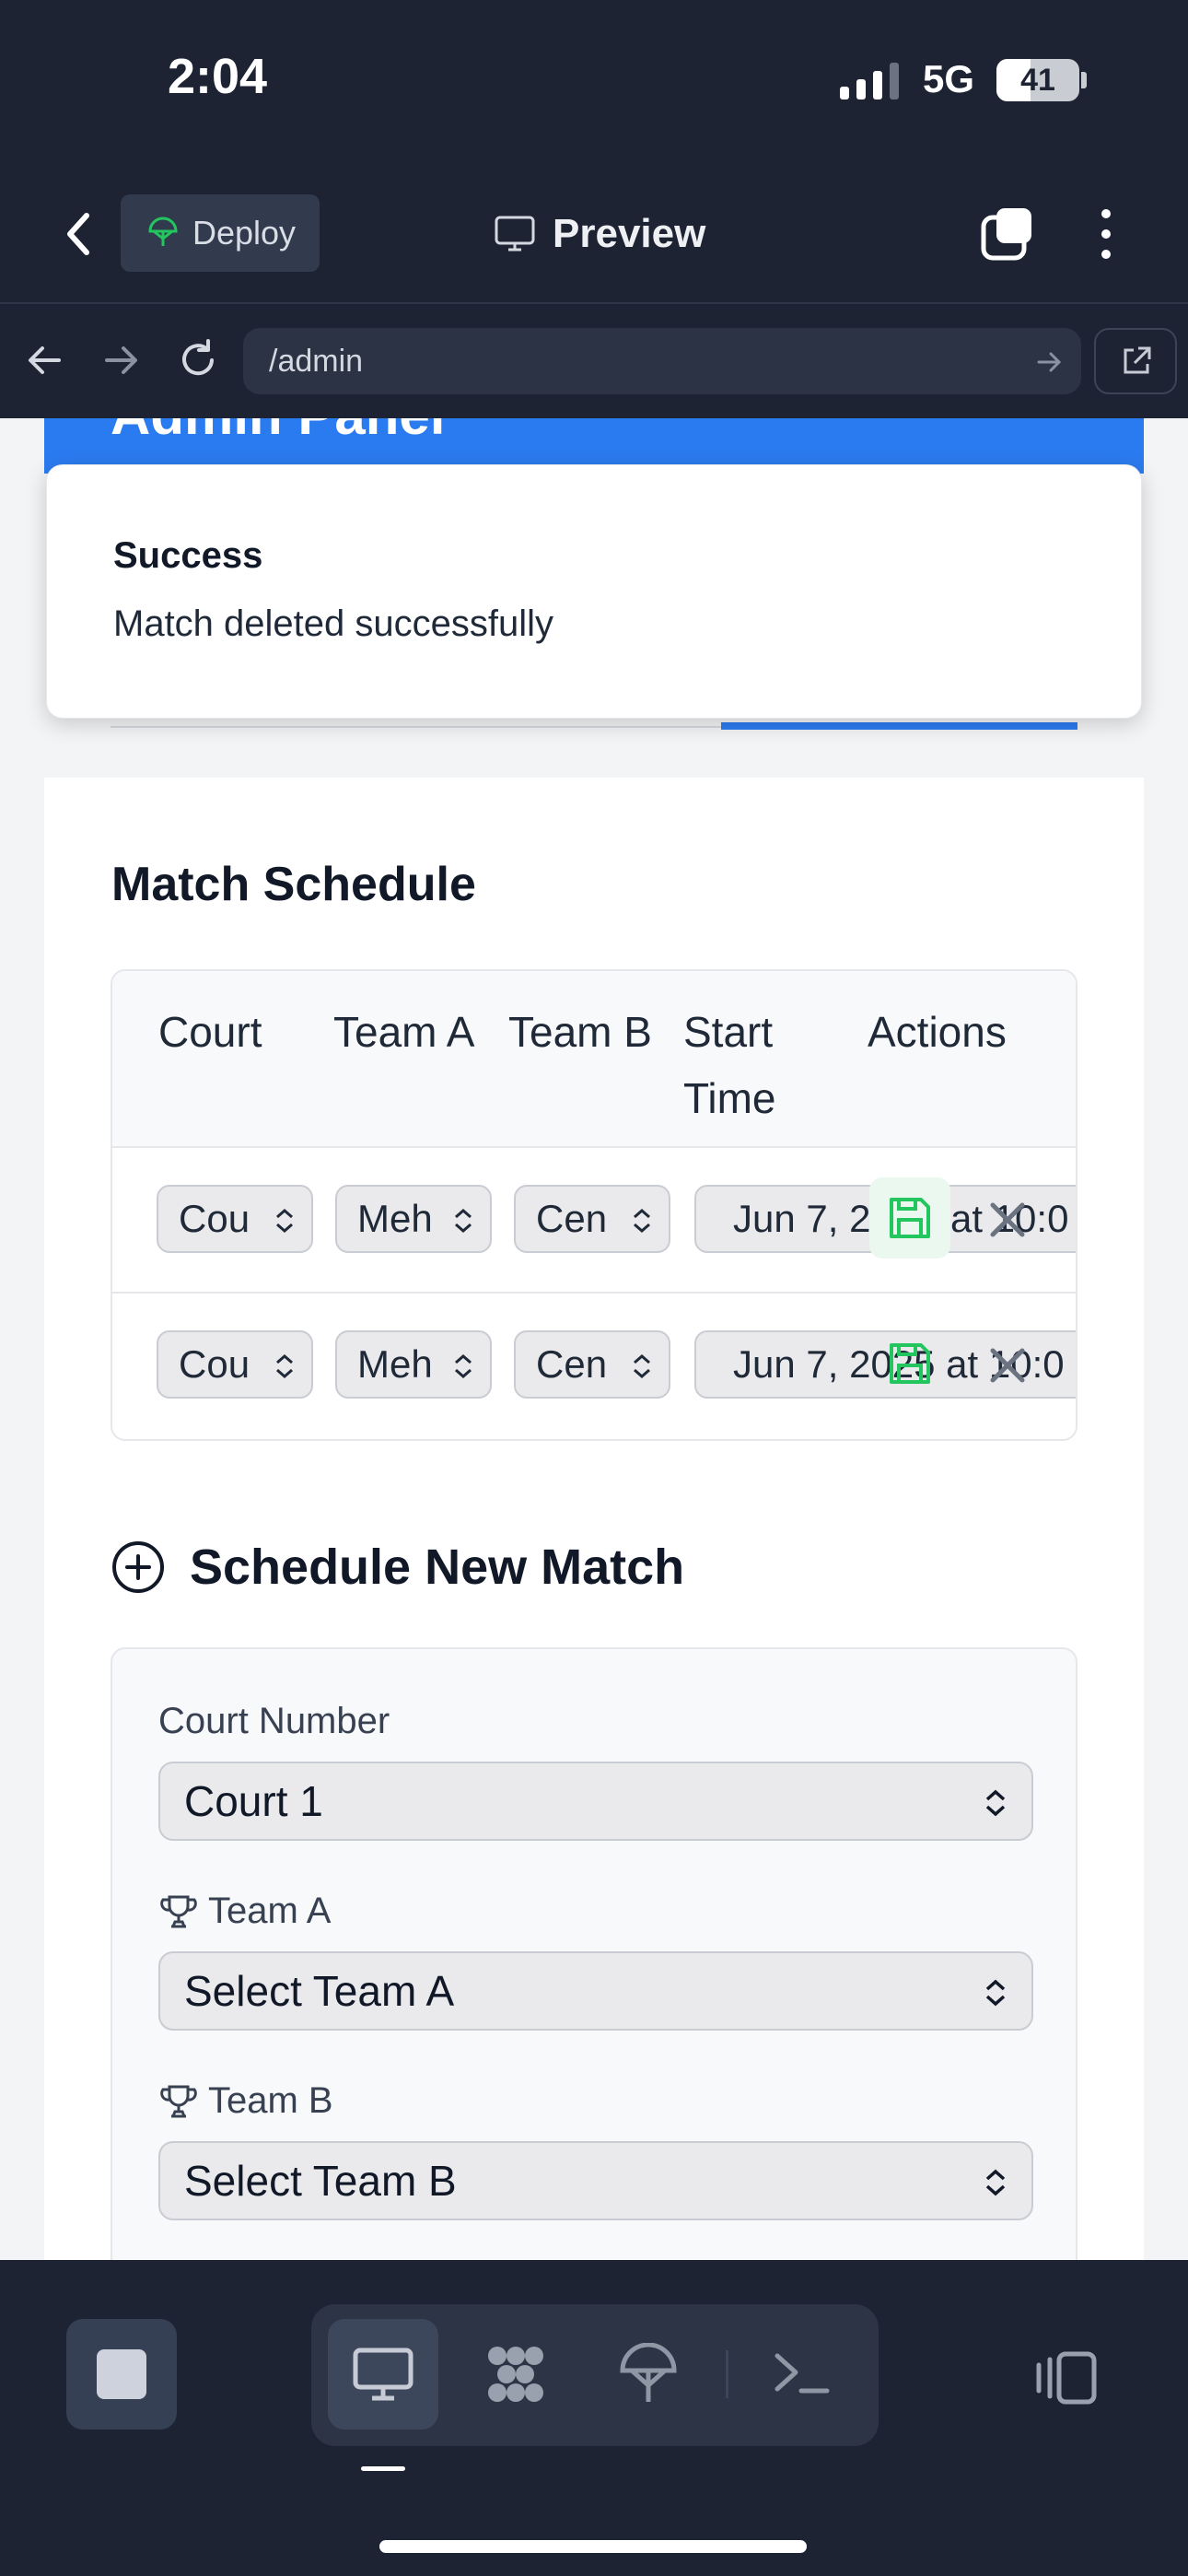 The width and height of the screenshot is (1188, 2576). I want to click on preview-view-button, so click(383, 2374).